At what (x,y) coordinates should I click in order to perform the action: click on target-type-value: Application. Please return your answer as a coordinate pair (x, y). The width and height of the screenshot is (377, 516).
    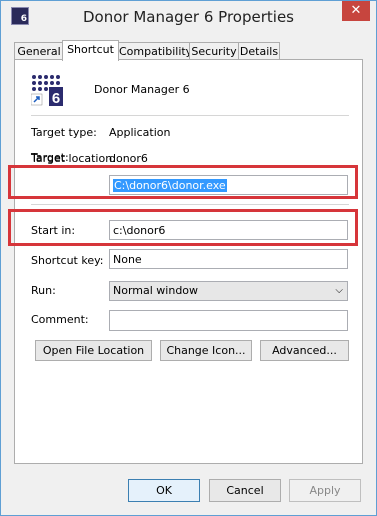
    Looking at the image, I should click on (140, 132).